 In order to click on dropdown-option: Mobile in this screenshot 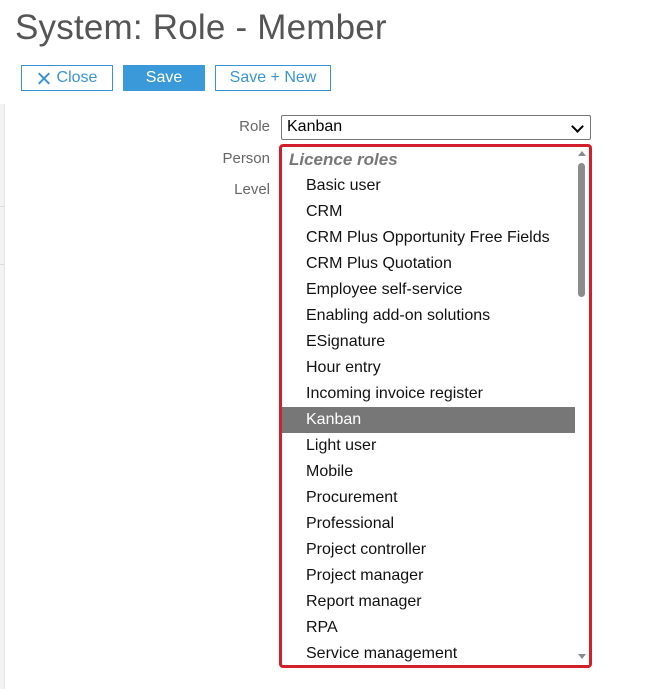, I will do `click(428, 472)`.